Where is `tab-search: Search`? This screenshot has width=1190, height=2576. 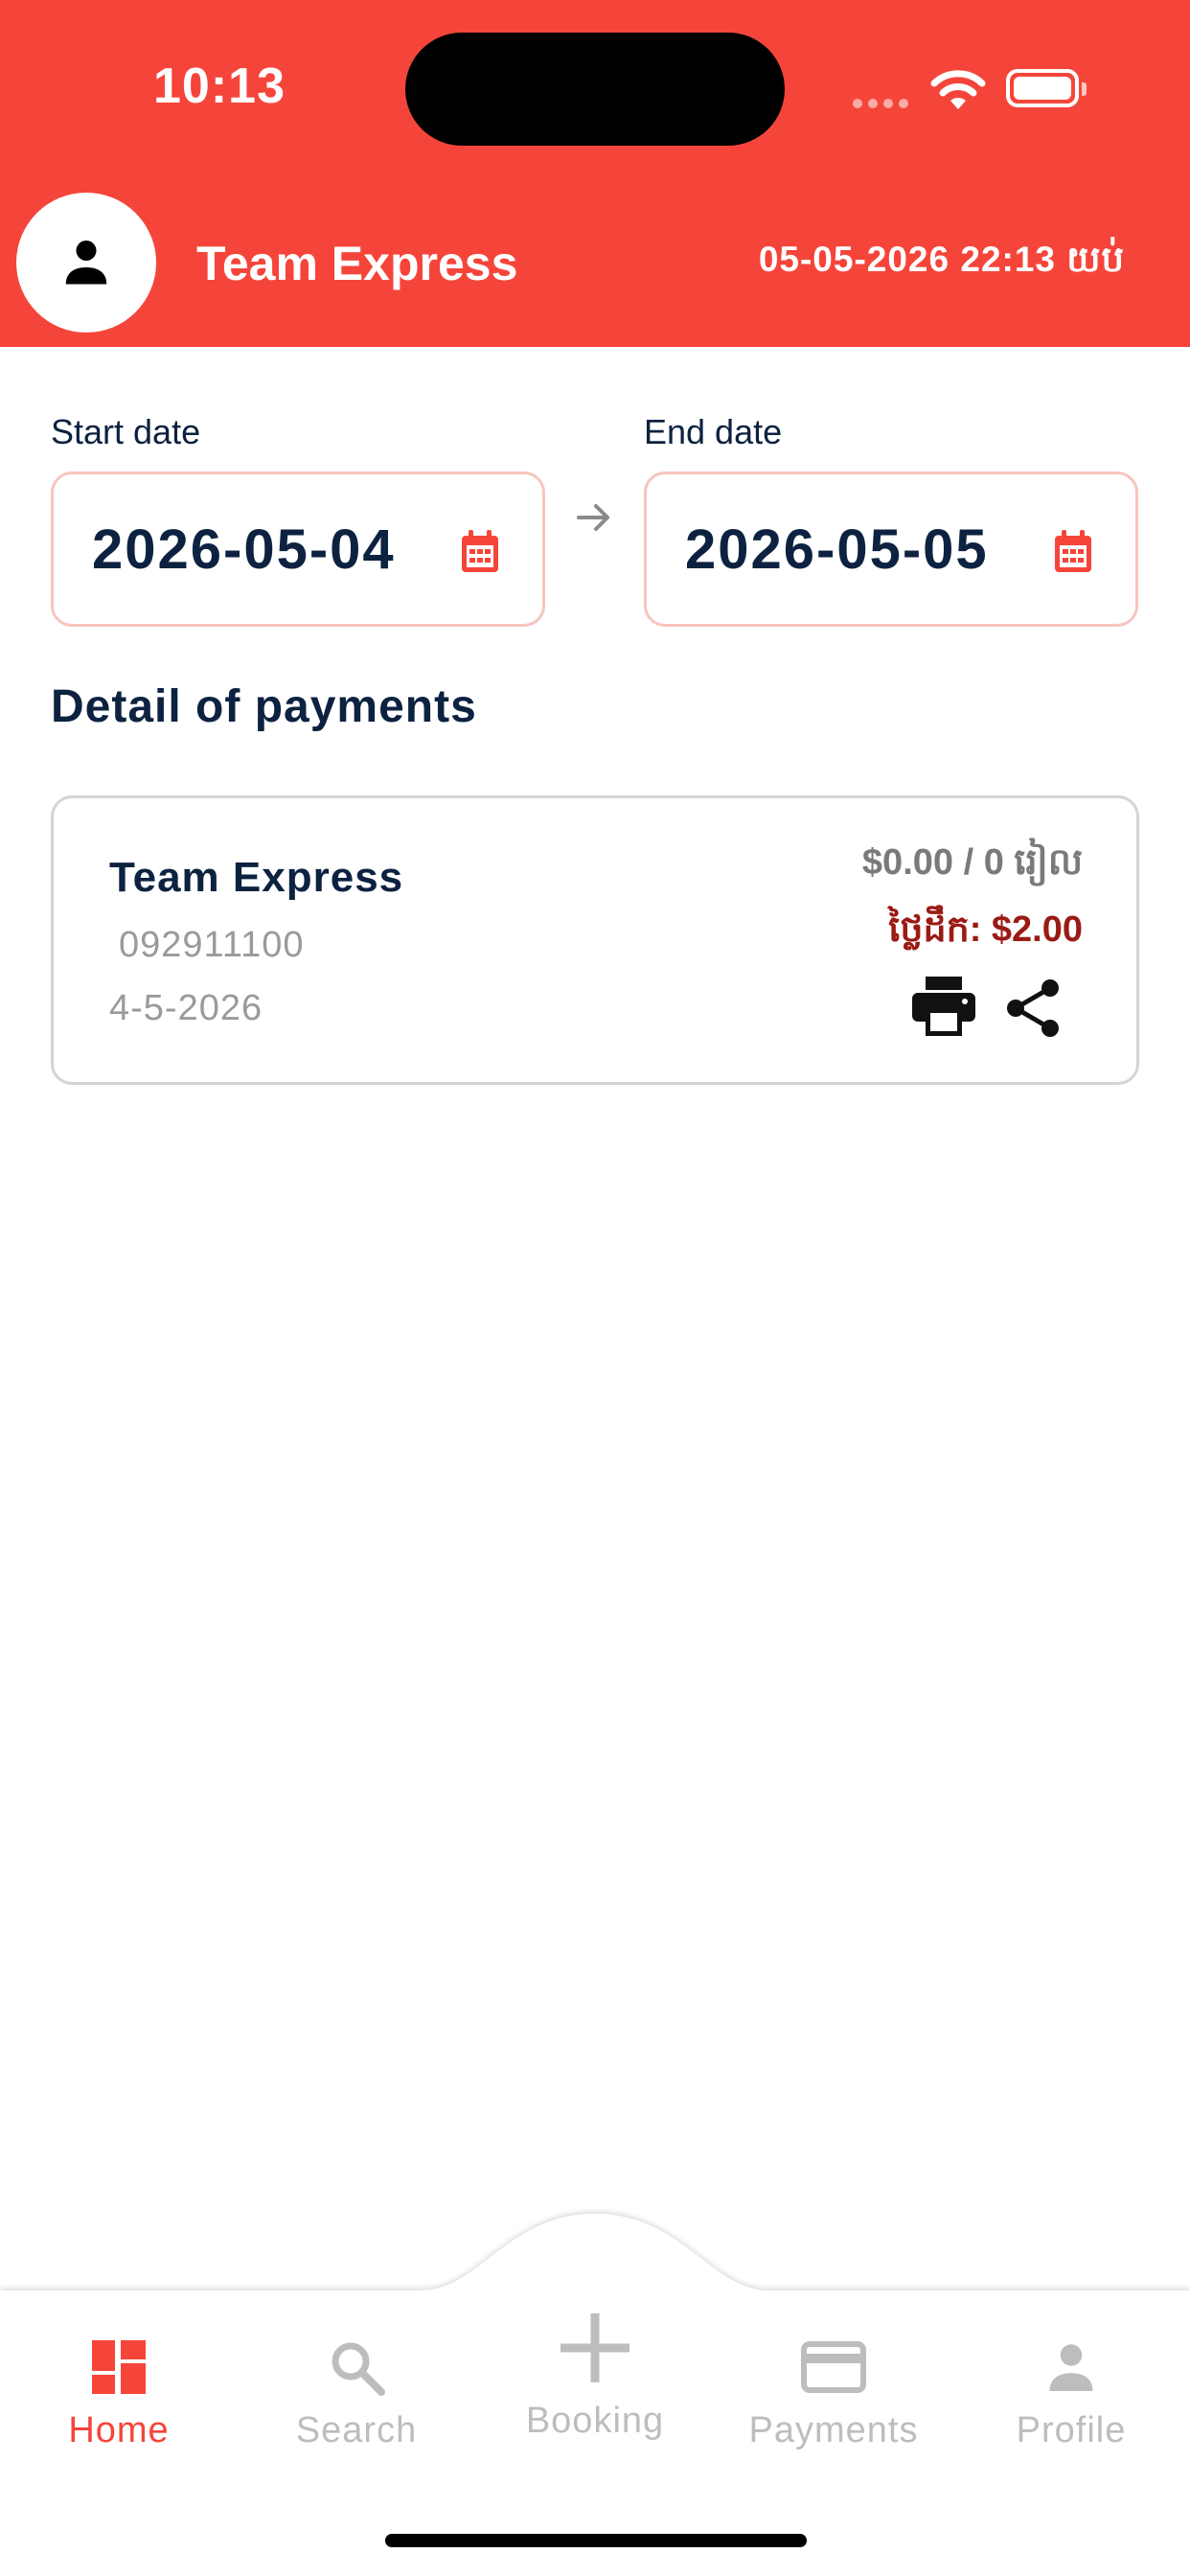
tab-search: Search is located at coordinates (357, 2394).